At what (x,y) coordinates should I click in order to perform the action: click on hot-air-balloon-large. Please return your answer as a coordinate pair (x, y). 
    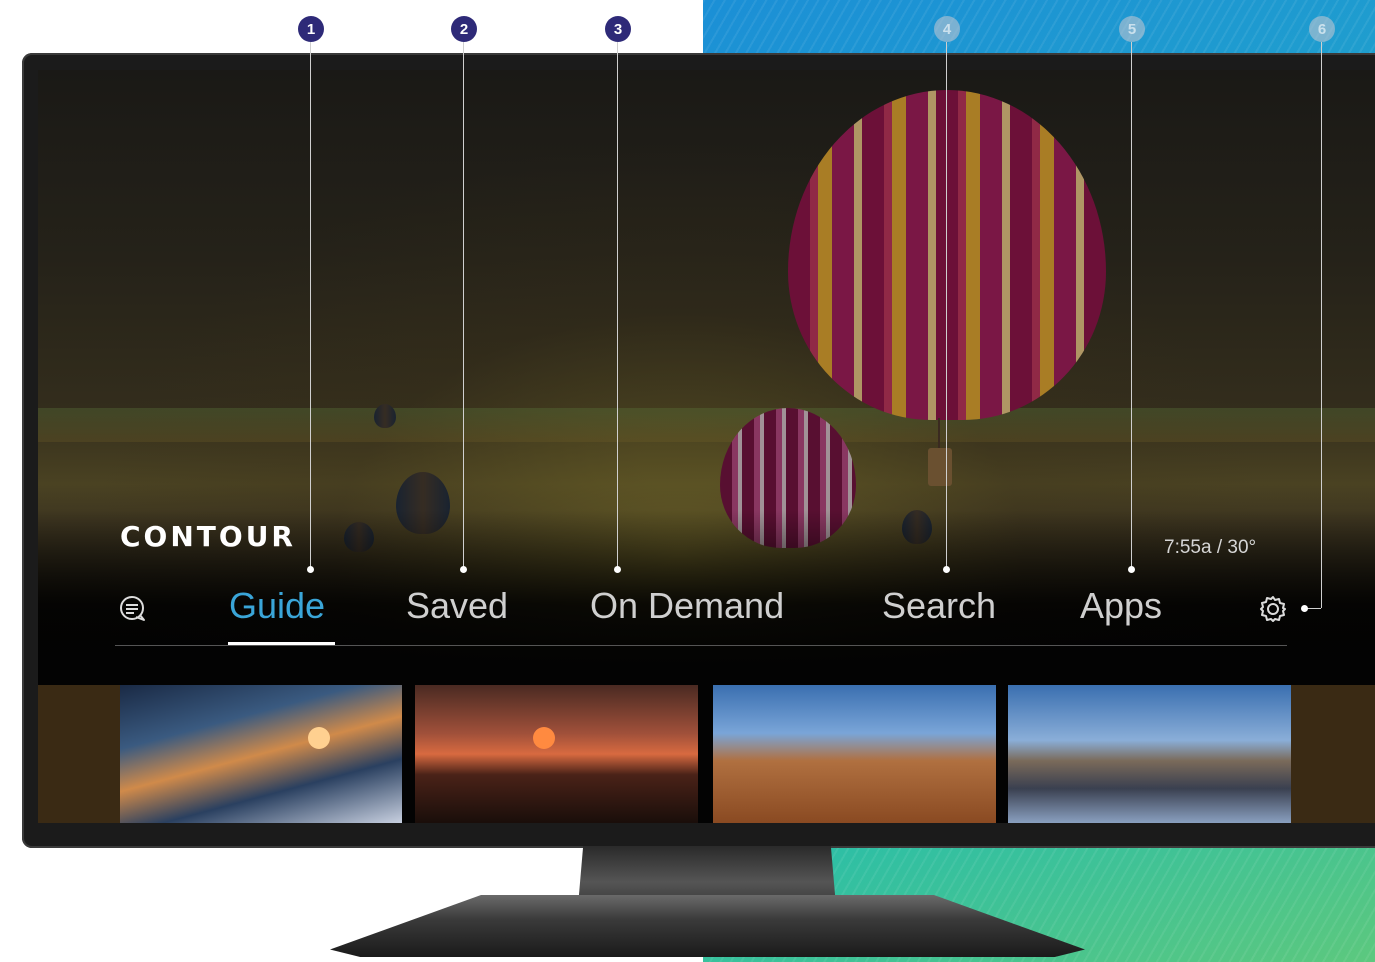
    Looking at the image, I should click on (947, 255).